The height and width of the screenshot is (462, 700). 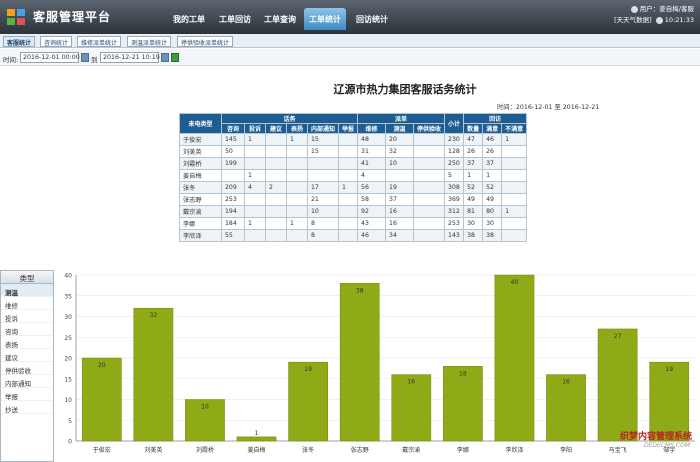 I want to click on table-cell: 21, so click(x=323, y=199).